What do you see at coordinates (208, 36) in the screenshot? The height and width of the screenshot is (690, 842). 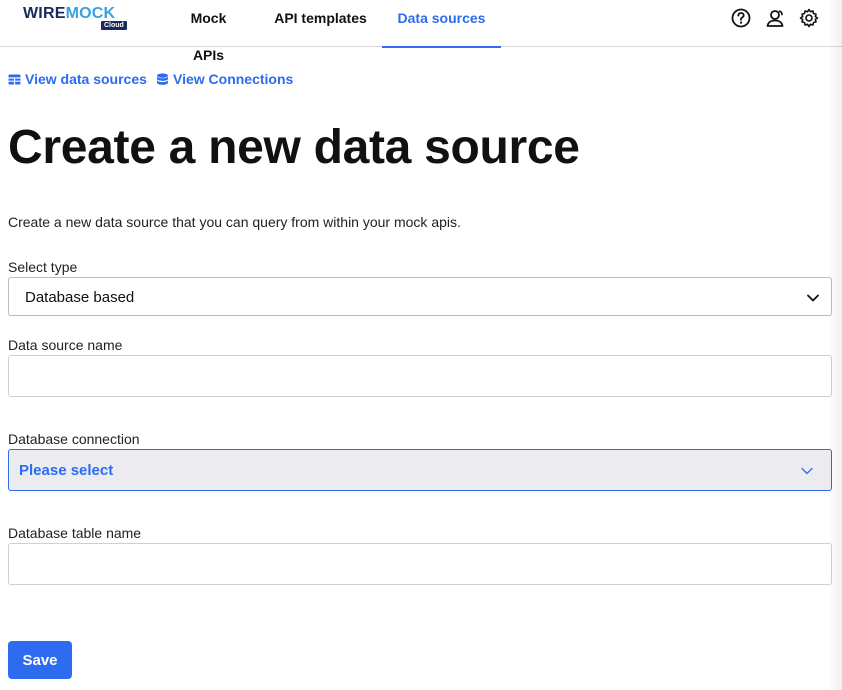 I see `tab-label: Mock APIs` at bounding box center [208, 36].